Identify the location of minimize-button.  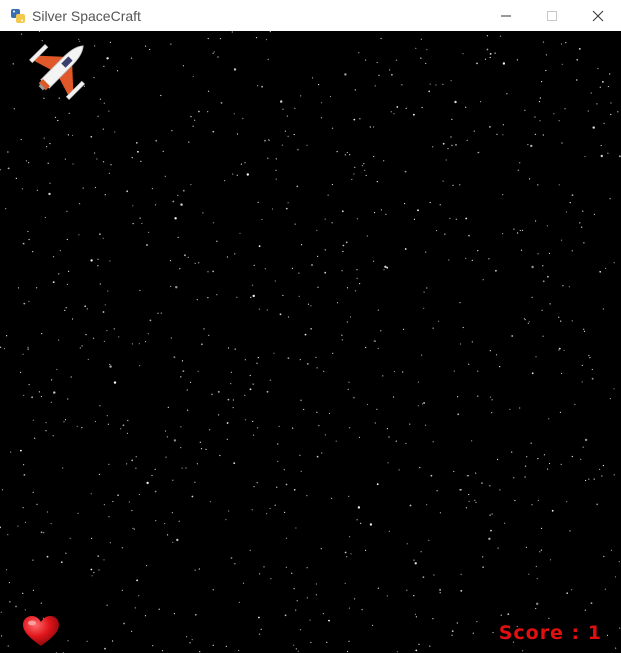
(506, 15).